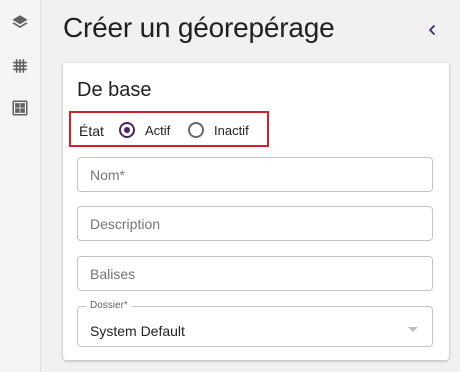 The height and width of the screenshot is (372, 460). Describe the element at coordinates (20, 22) in the screenshot. I see `layers-icon` at that location.